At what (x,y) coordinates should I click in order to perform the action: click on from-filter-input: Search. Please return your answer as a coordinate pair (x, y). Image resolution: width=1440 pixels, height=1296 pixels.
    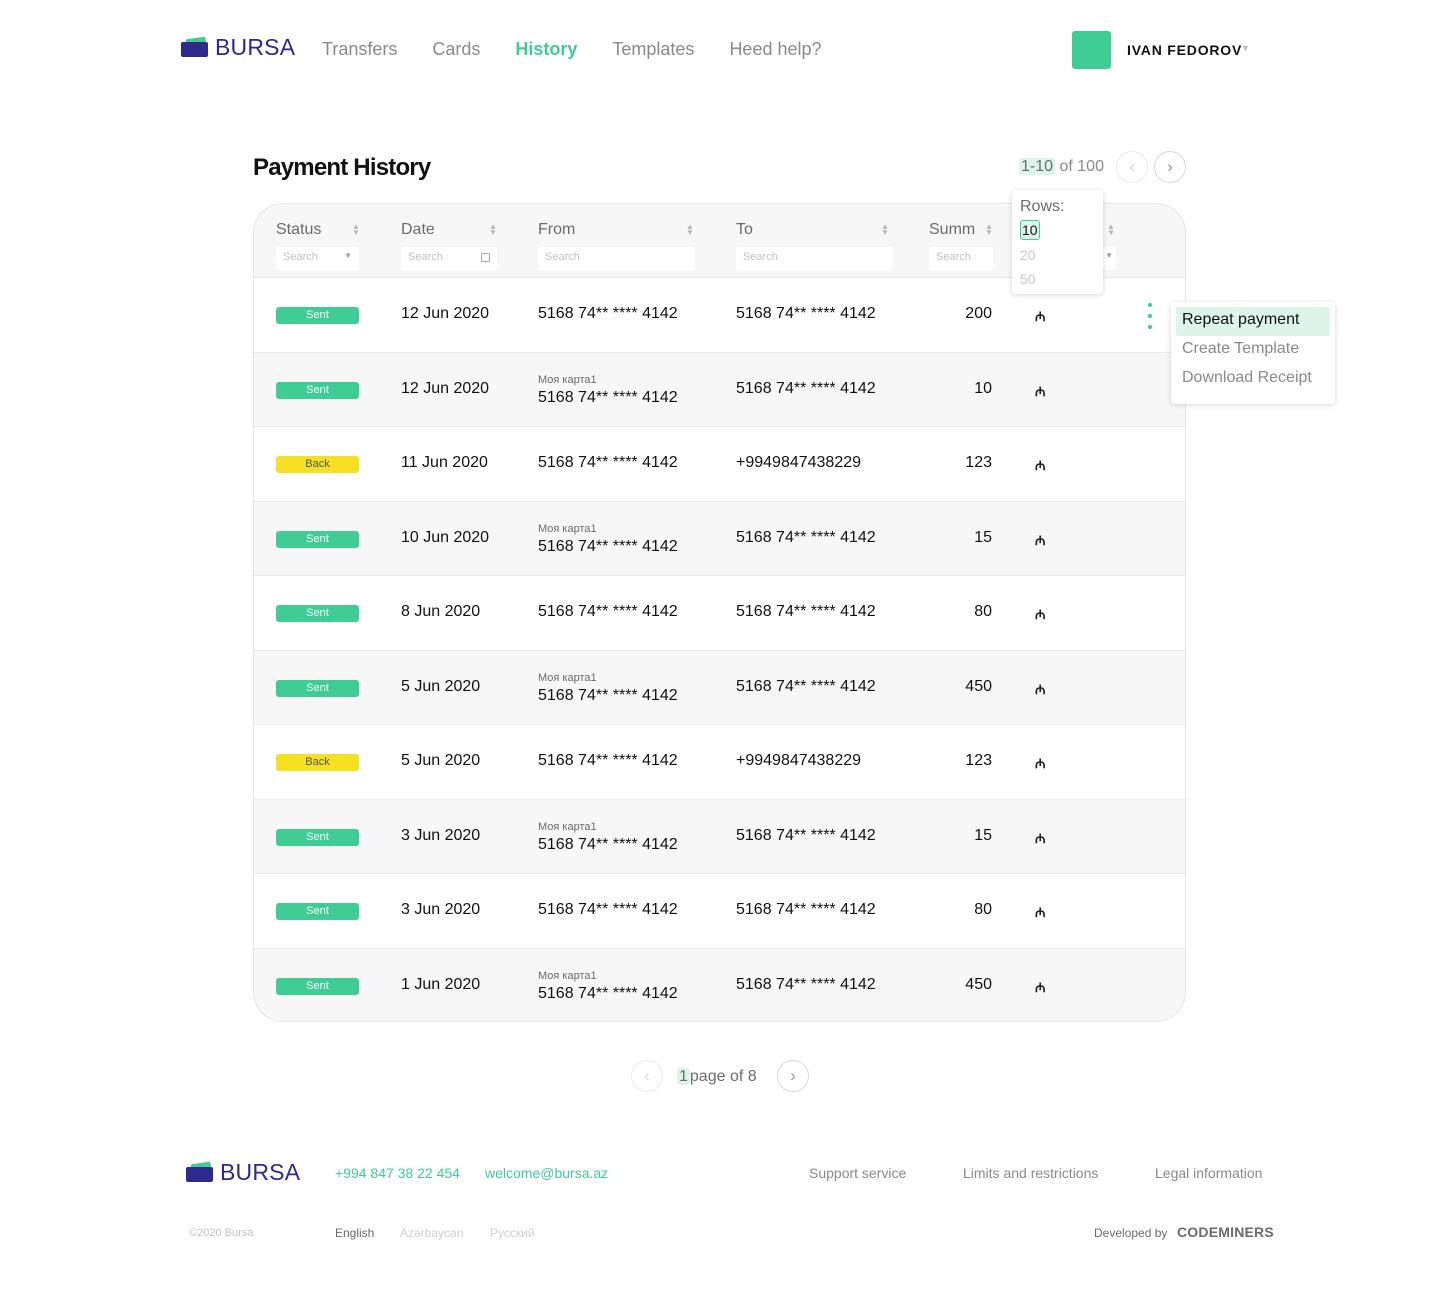
    Looking at the image, I should click on (616, 258).